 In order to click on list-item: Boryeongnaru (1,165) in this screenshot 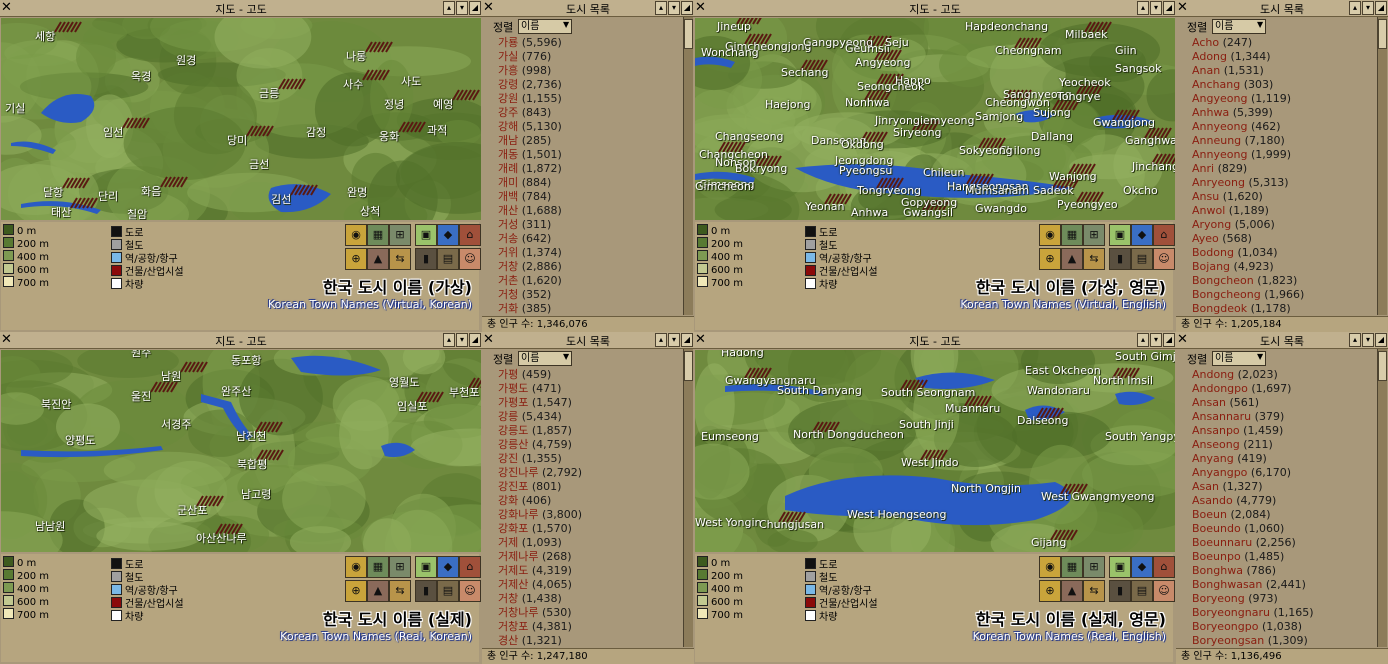, I will do `click(1280, 613)`.